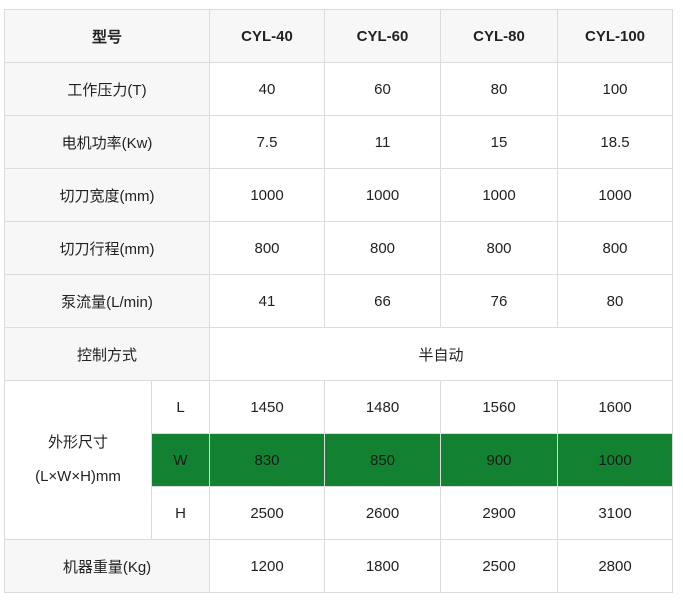 This screenshot has height=605, width=683. What do you see at coordinates (499, 407) in the screenshot?
I see `cell: 1560` at bounding box center [499, 407].